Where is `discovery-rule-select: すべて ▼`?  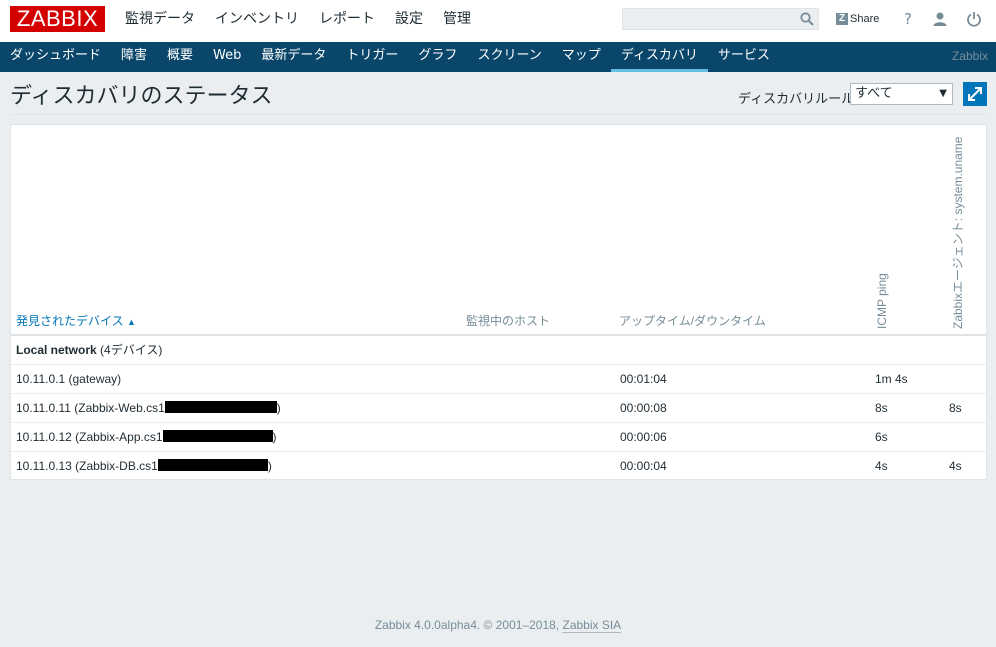 discovery-rule-select: すべて ▼ is located at coordinates (901, 94).